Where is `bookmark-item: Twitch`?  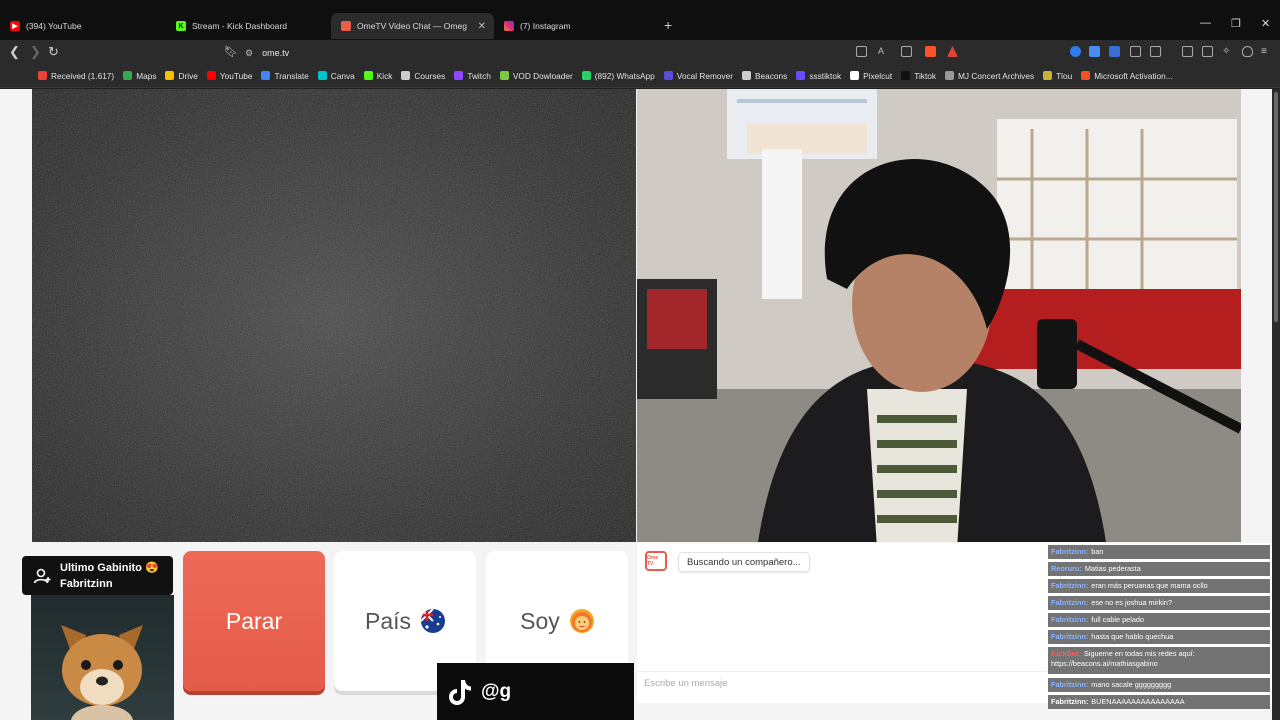
bookmark-item: Twitch is located at coordinates (472, 76).